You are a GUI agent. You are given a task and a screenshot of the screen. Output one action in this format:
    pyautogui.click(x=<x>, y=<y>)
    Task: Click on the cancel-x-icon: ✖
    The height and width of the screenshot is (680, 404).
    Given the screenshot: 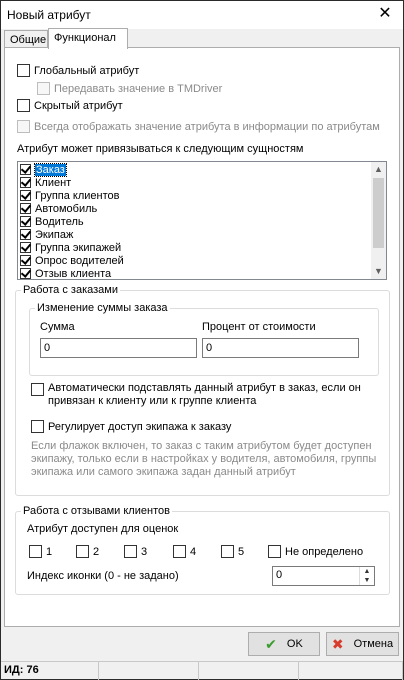 What is the action you would take?
    pyautogui.click(x=337, y=643)
    